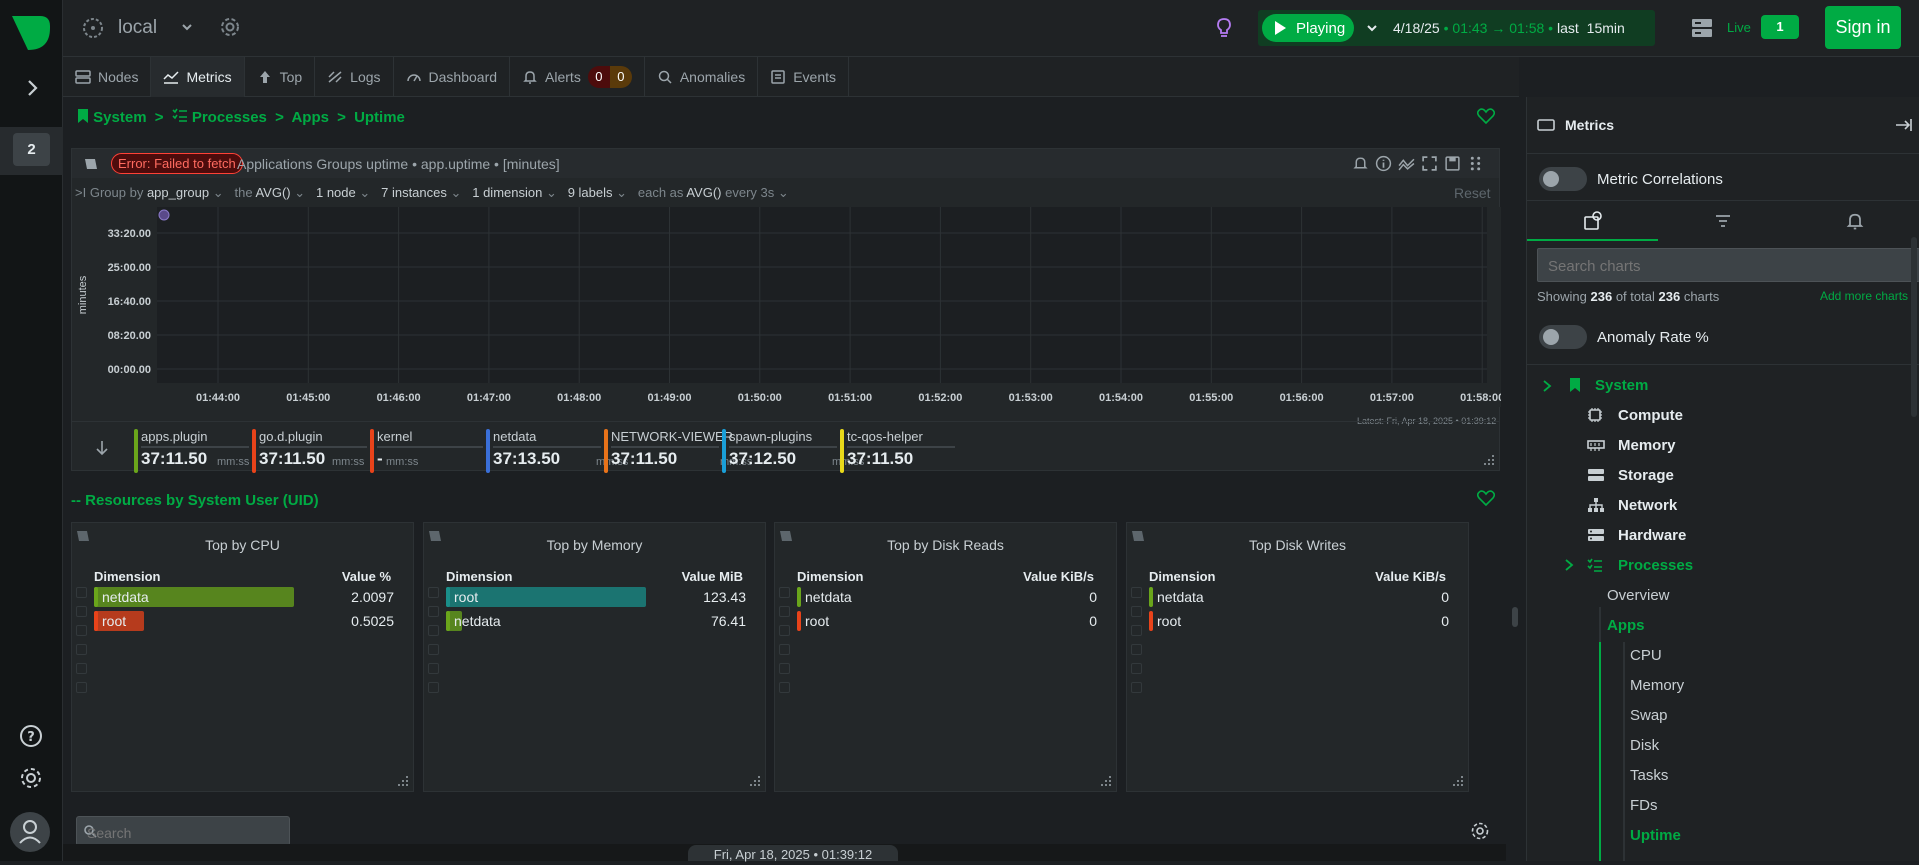 The image size is (1919, 865). Describe the element at coordinates (1647, 505) in the screenshot. I see `nav-network: Network` at that location.